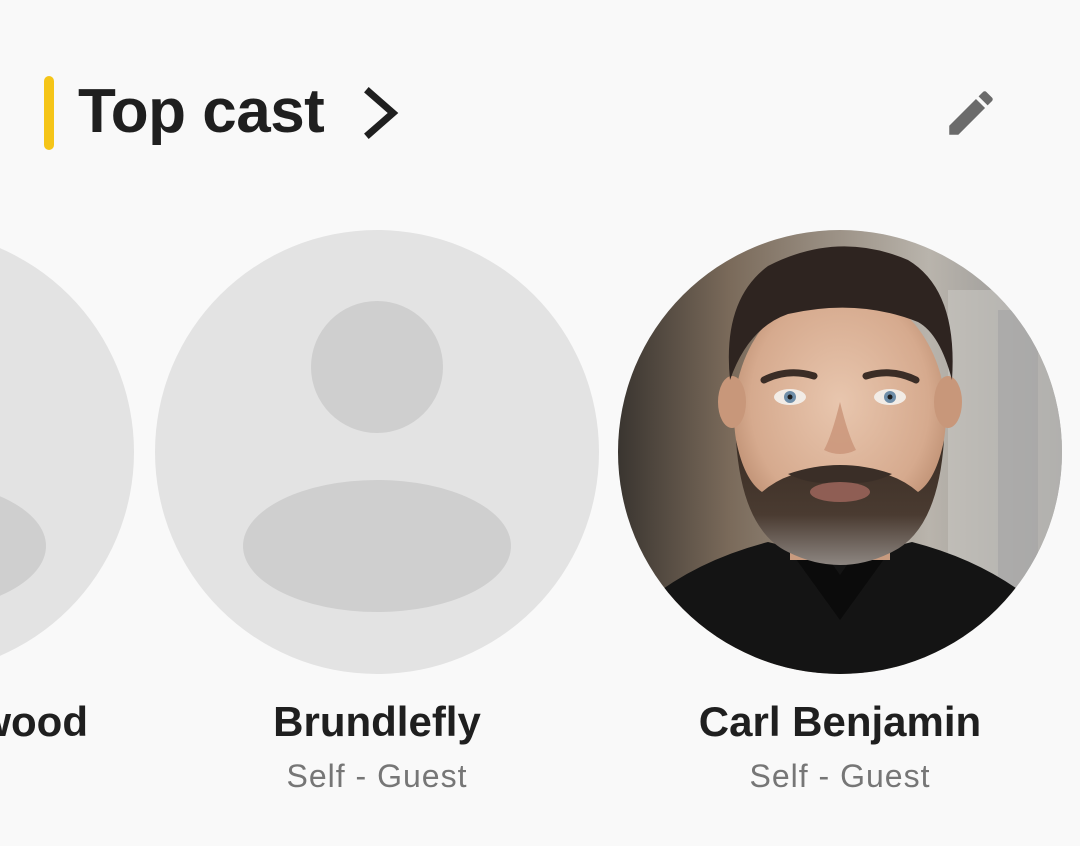 The height and width of the screenshot is (846, 1080). What do you see at coordinates (44, 721) in the screenshot?
I see `cast-name: wood` at bounding box center [44, 721].